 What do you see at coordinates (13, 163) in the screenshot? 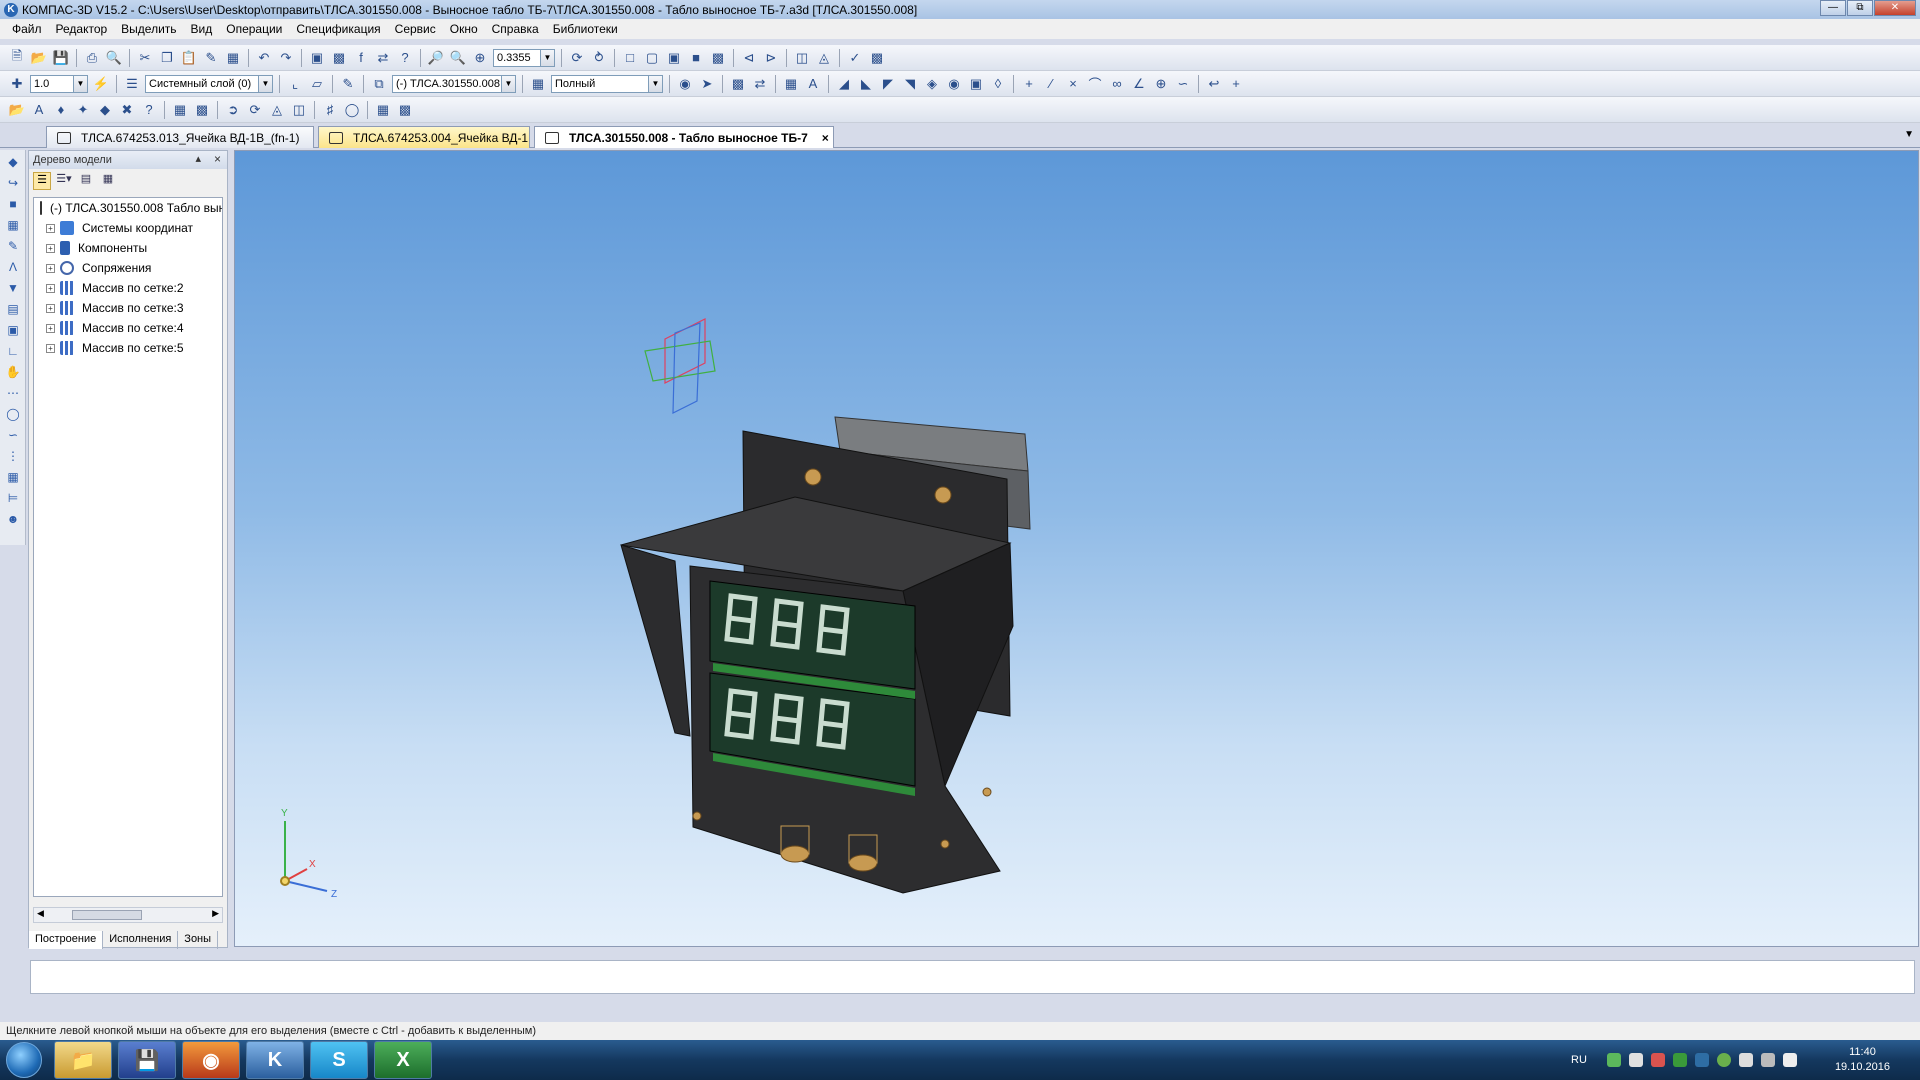
I see `edit-part-icon: ◆` at bounding box center [13, 163].